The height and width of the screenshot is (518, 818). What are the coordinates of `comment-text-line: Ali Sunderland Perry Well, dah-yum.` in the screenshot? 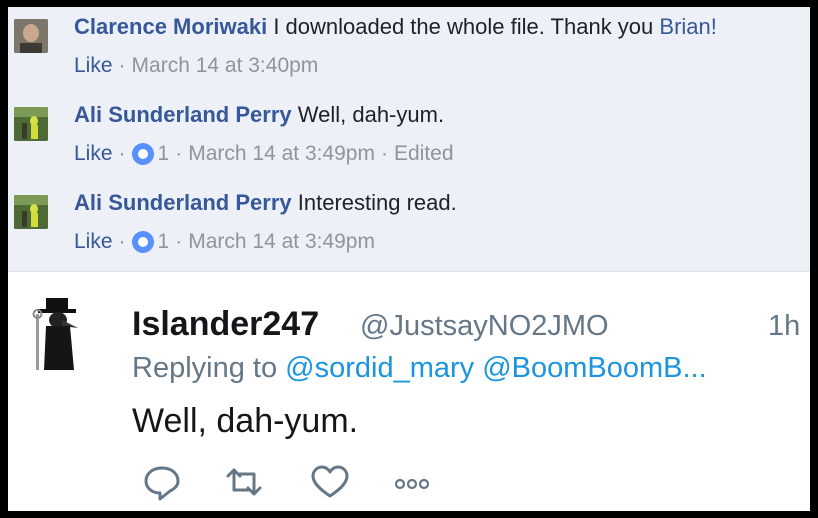 It's located at (259, 115).